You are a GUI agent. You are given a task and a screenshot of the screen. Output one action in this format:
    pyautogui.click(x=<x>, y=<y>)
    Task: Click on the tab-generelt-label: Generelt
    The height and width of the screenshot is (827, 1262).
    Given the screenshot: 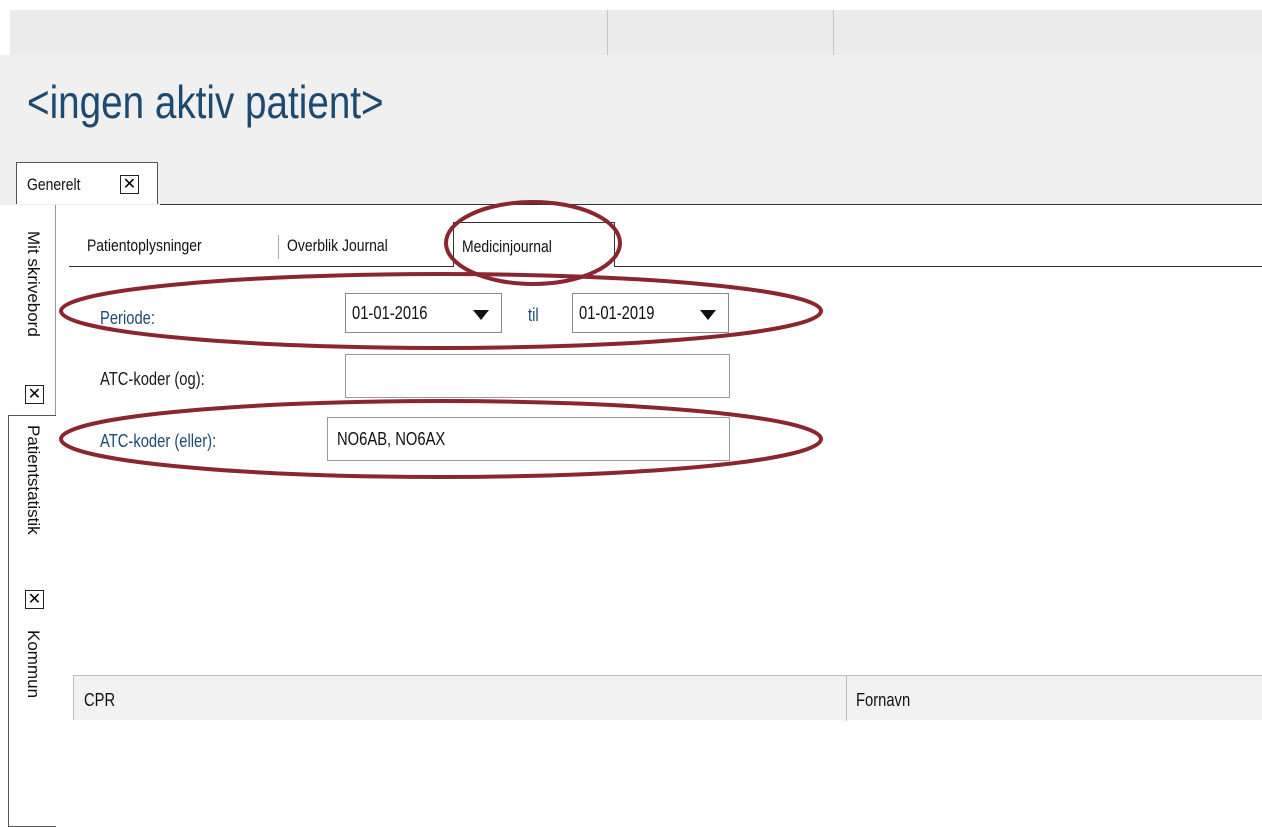 What is the action you would take?
    pyautogui.click(x=54, y=184)
    